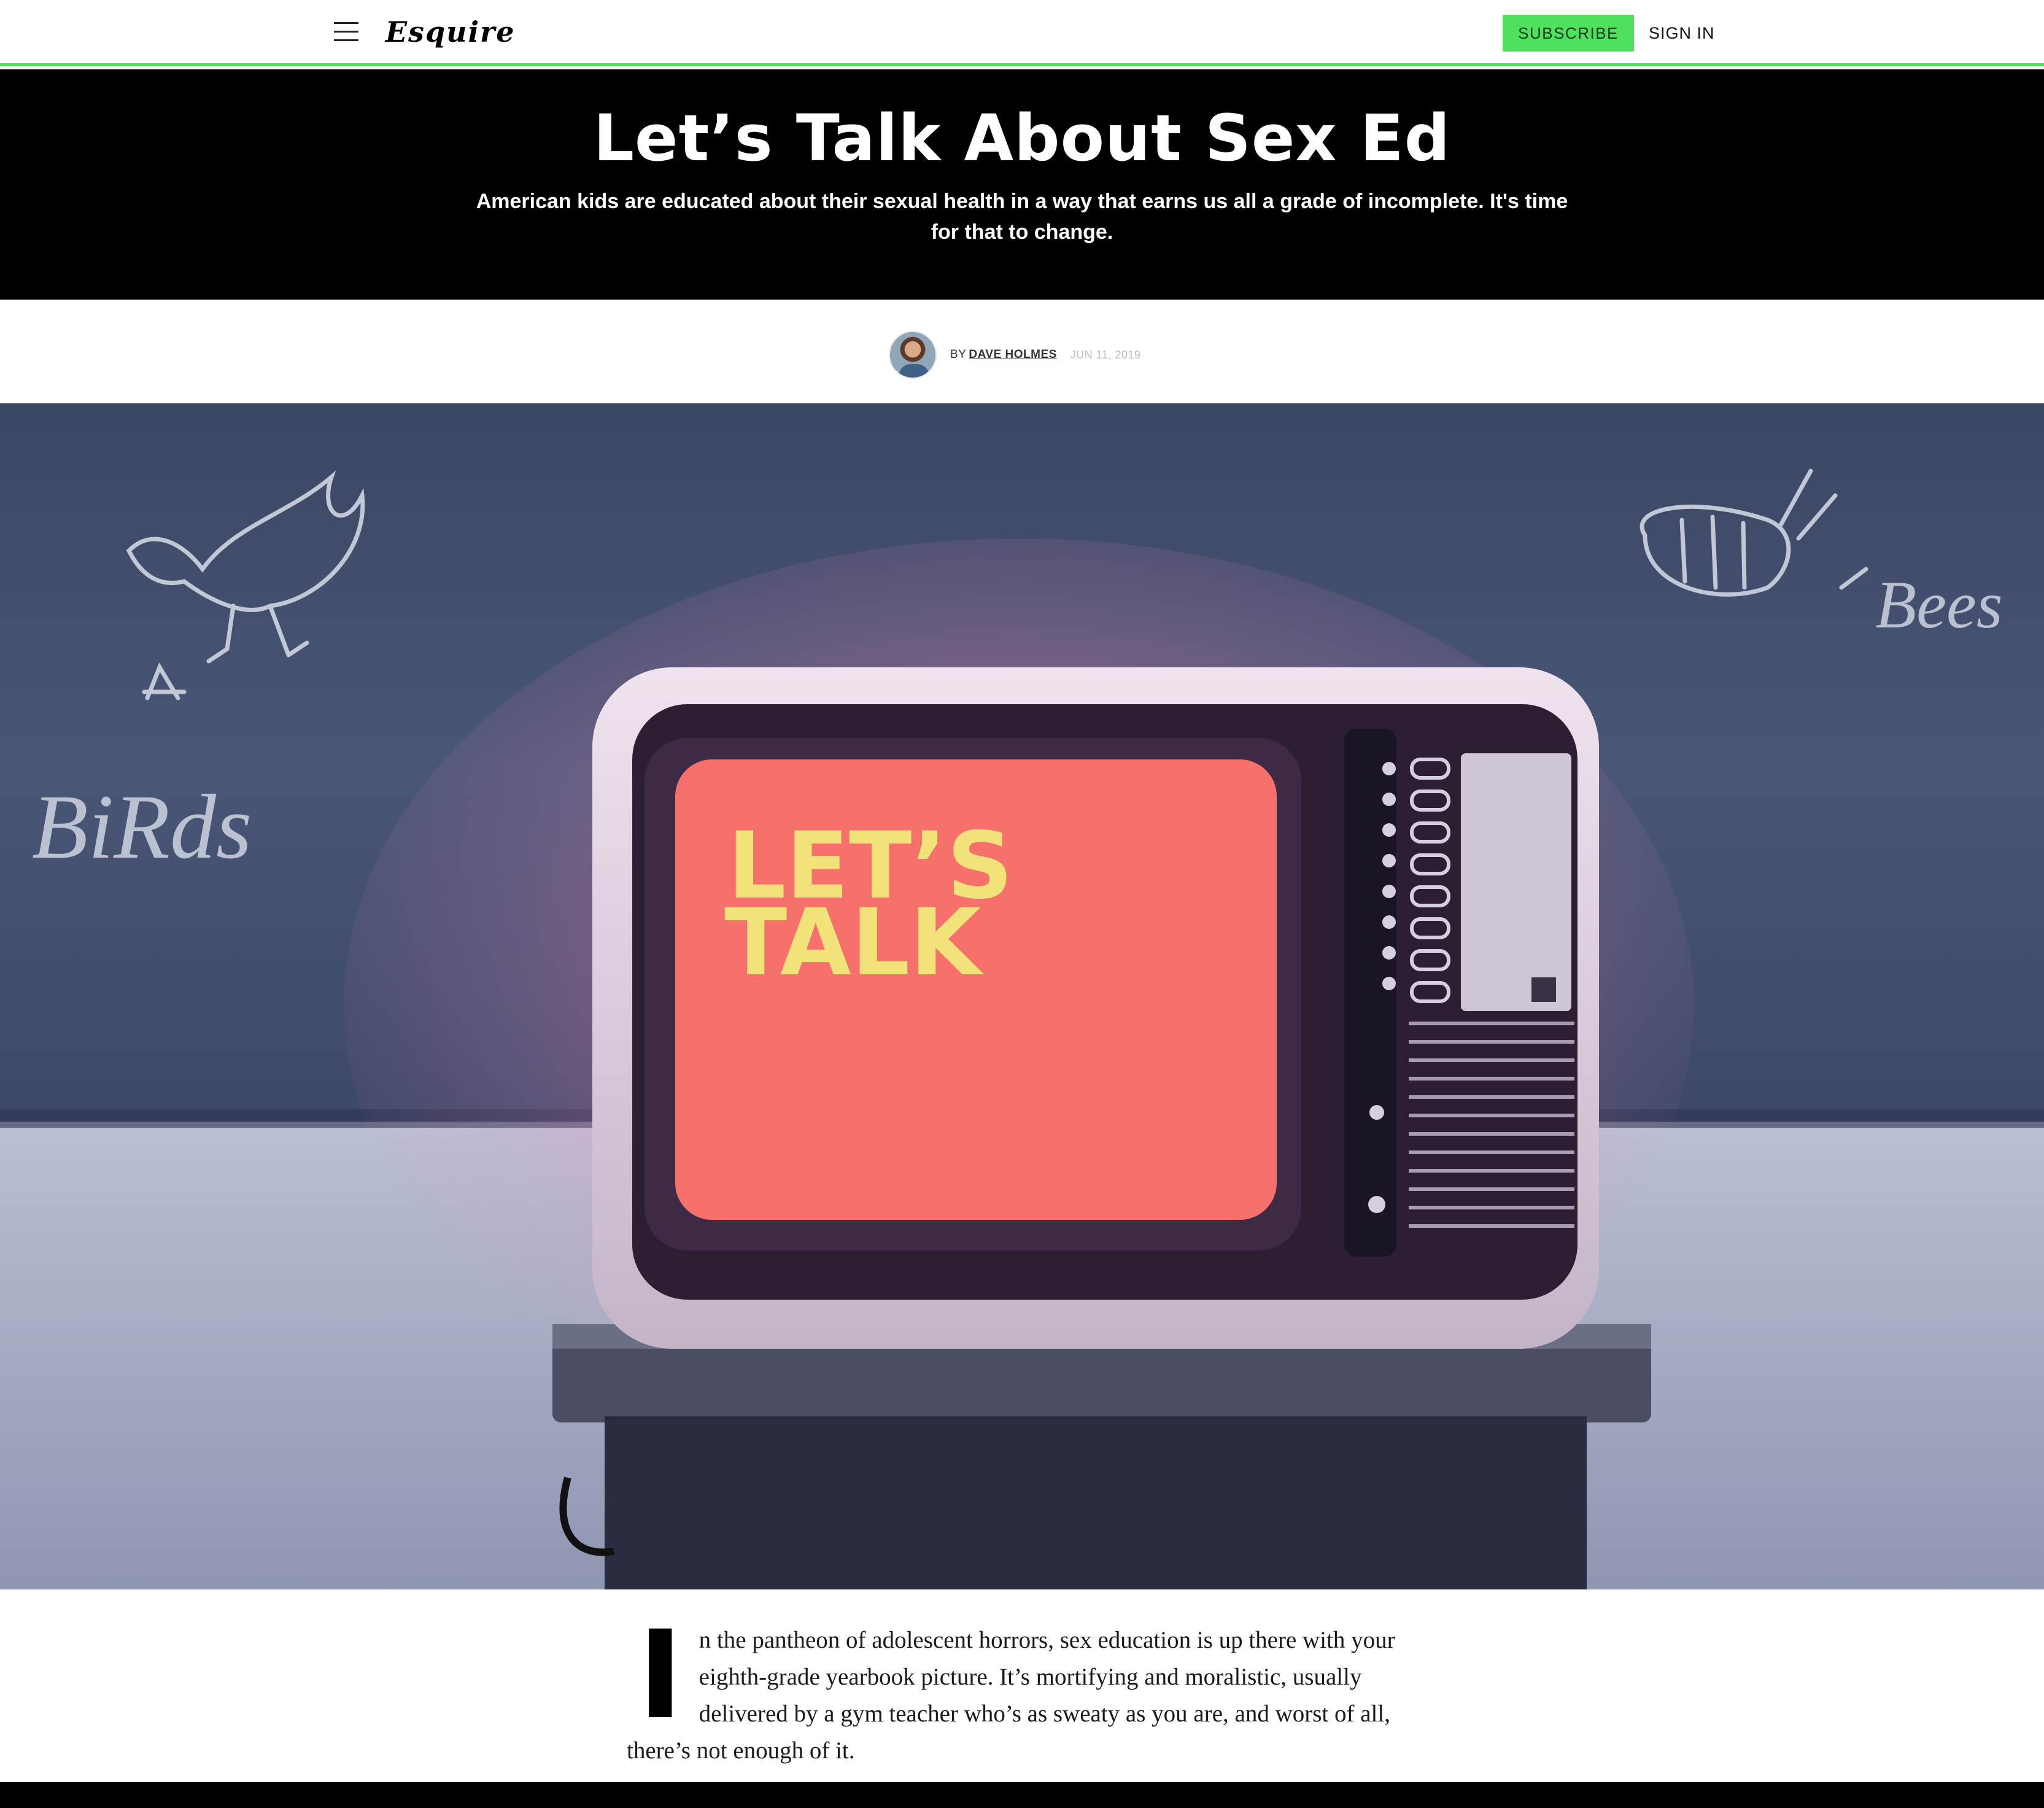  What do you see at coordinates (451, 32) in the screenshot?
I see `site-logo: Esquire` at bounding box center [451, 32].